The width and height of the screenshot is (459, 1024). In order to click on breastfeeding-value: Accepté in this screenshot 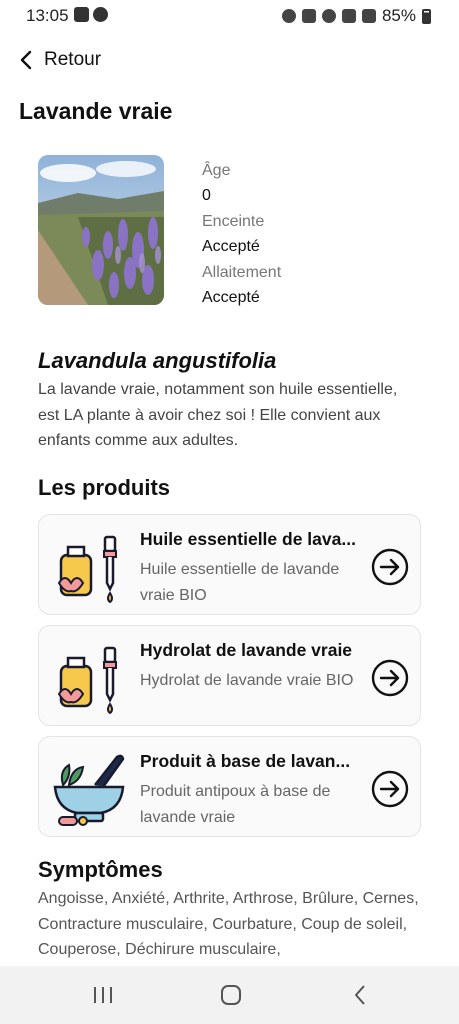, I will do `click(231, 297)`.